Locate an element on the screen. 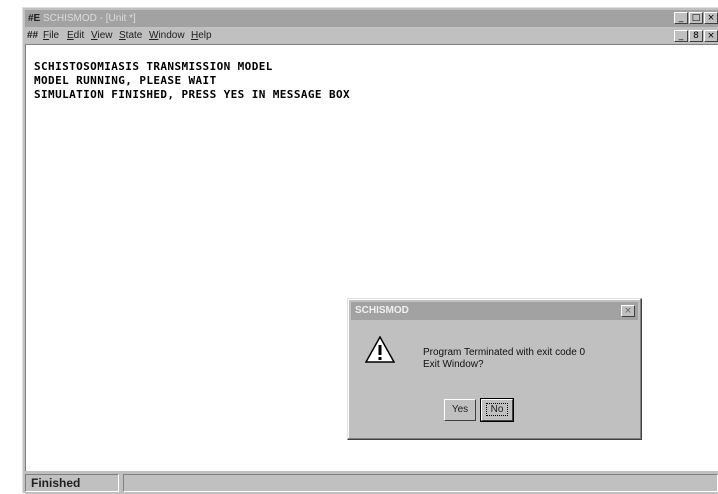 Image resolution: width=718 pixels, height=494 pixels. menu-view: View is located at coordinates (102, 36).